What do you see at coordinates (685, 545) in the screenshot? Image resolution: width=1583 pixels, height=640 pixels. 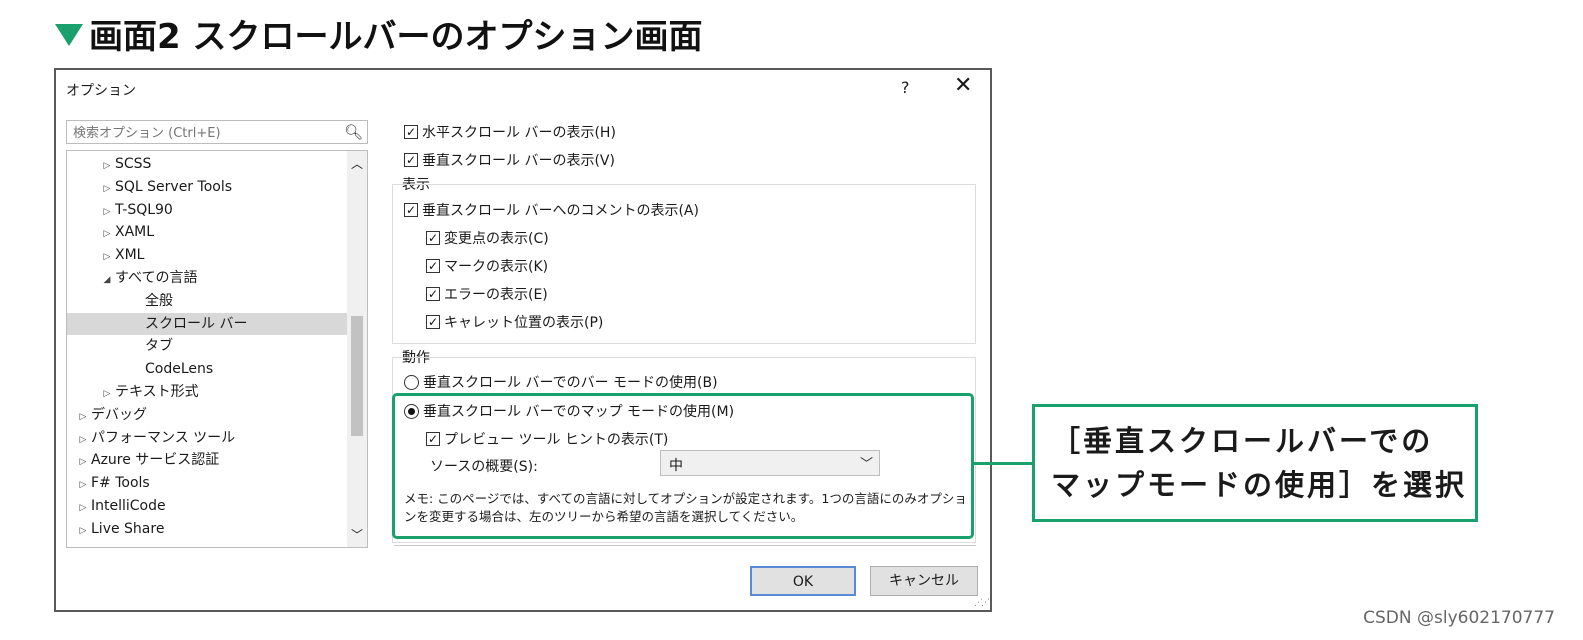 I see `divider` at bounding box center [685, 545].